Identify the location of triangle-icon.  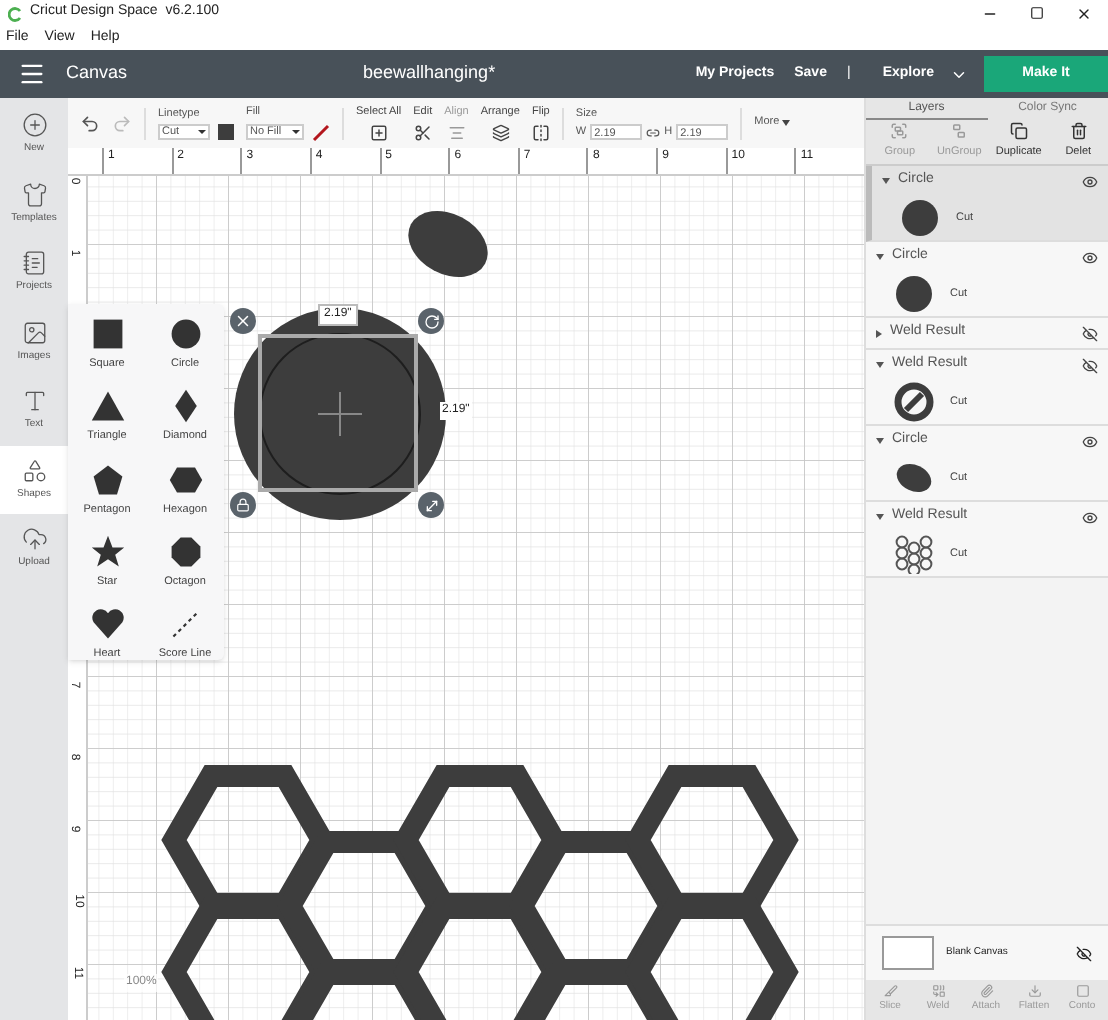
(107, 406).